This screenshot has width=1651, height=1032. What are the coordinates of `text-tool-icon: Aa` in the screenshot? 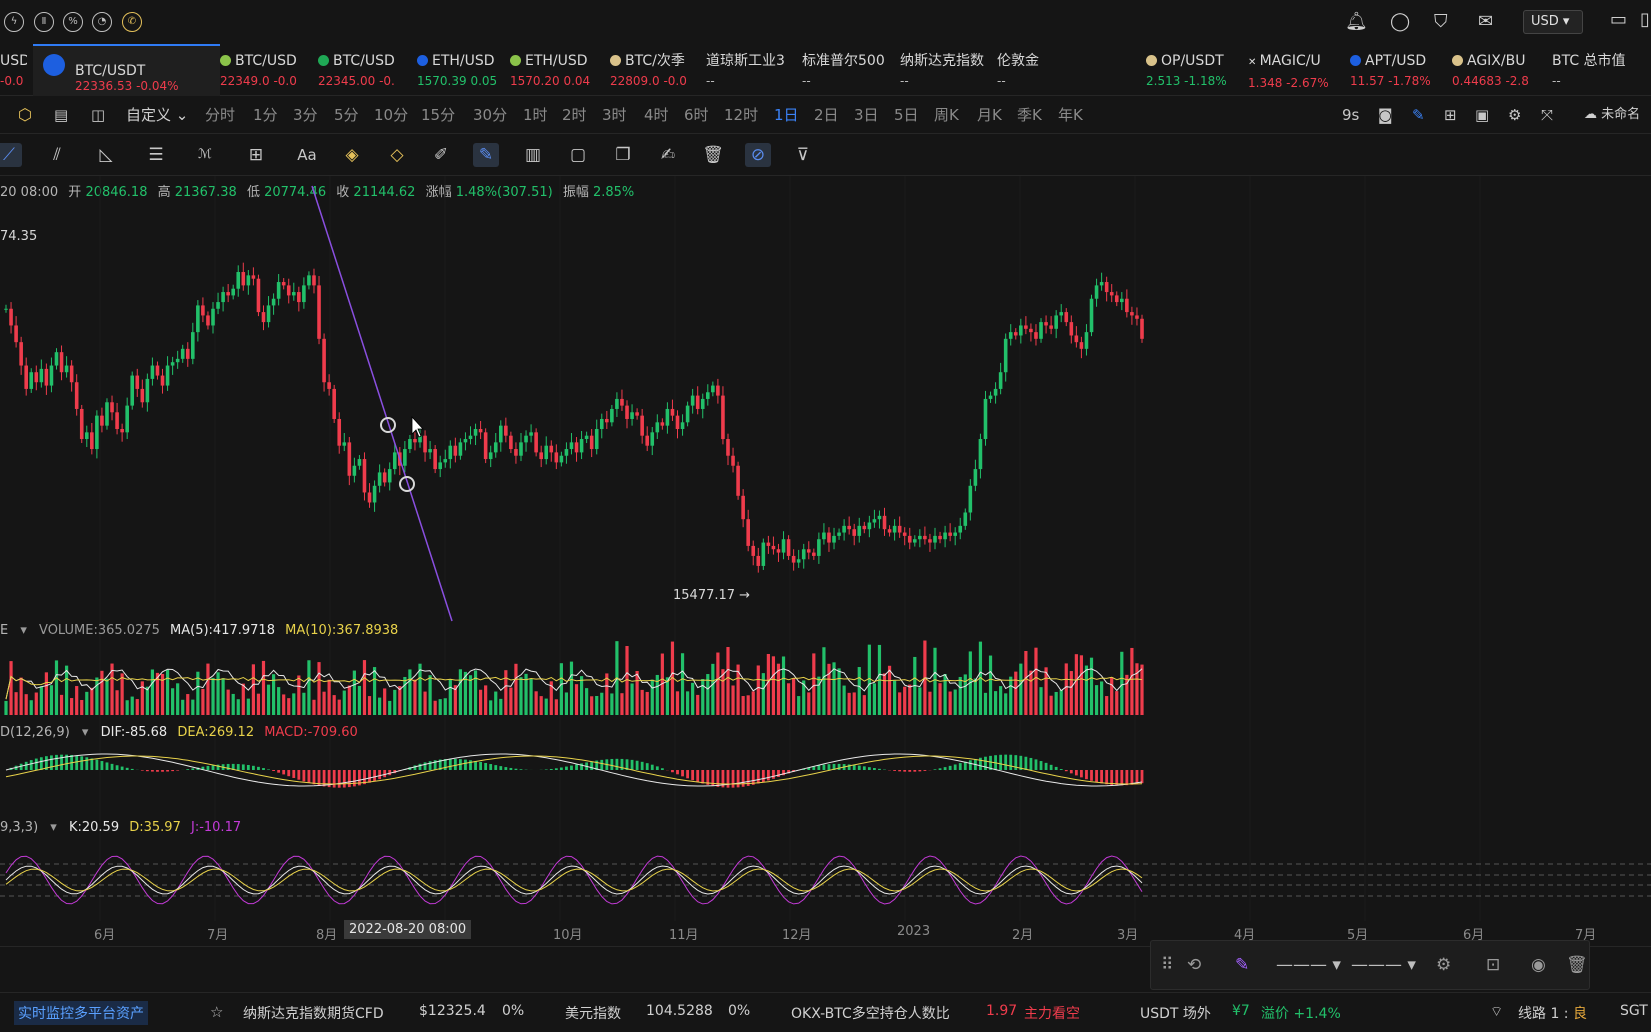 It's located at (307, 155).